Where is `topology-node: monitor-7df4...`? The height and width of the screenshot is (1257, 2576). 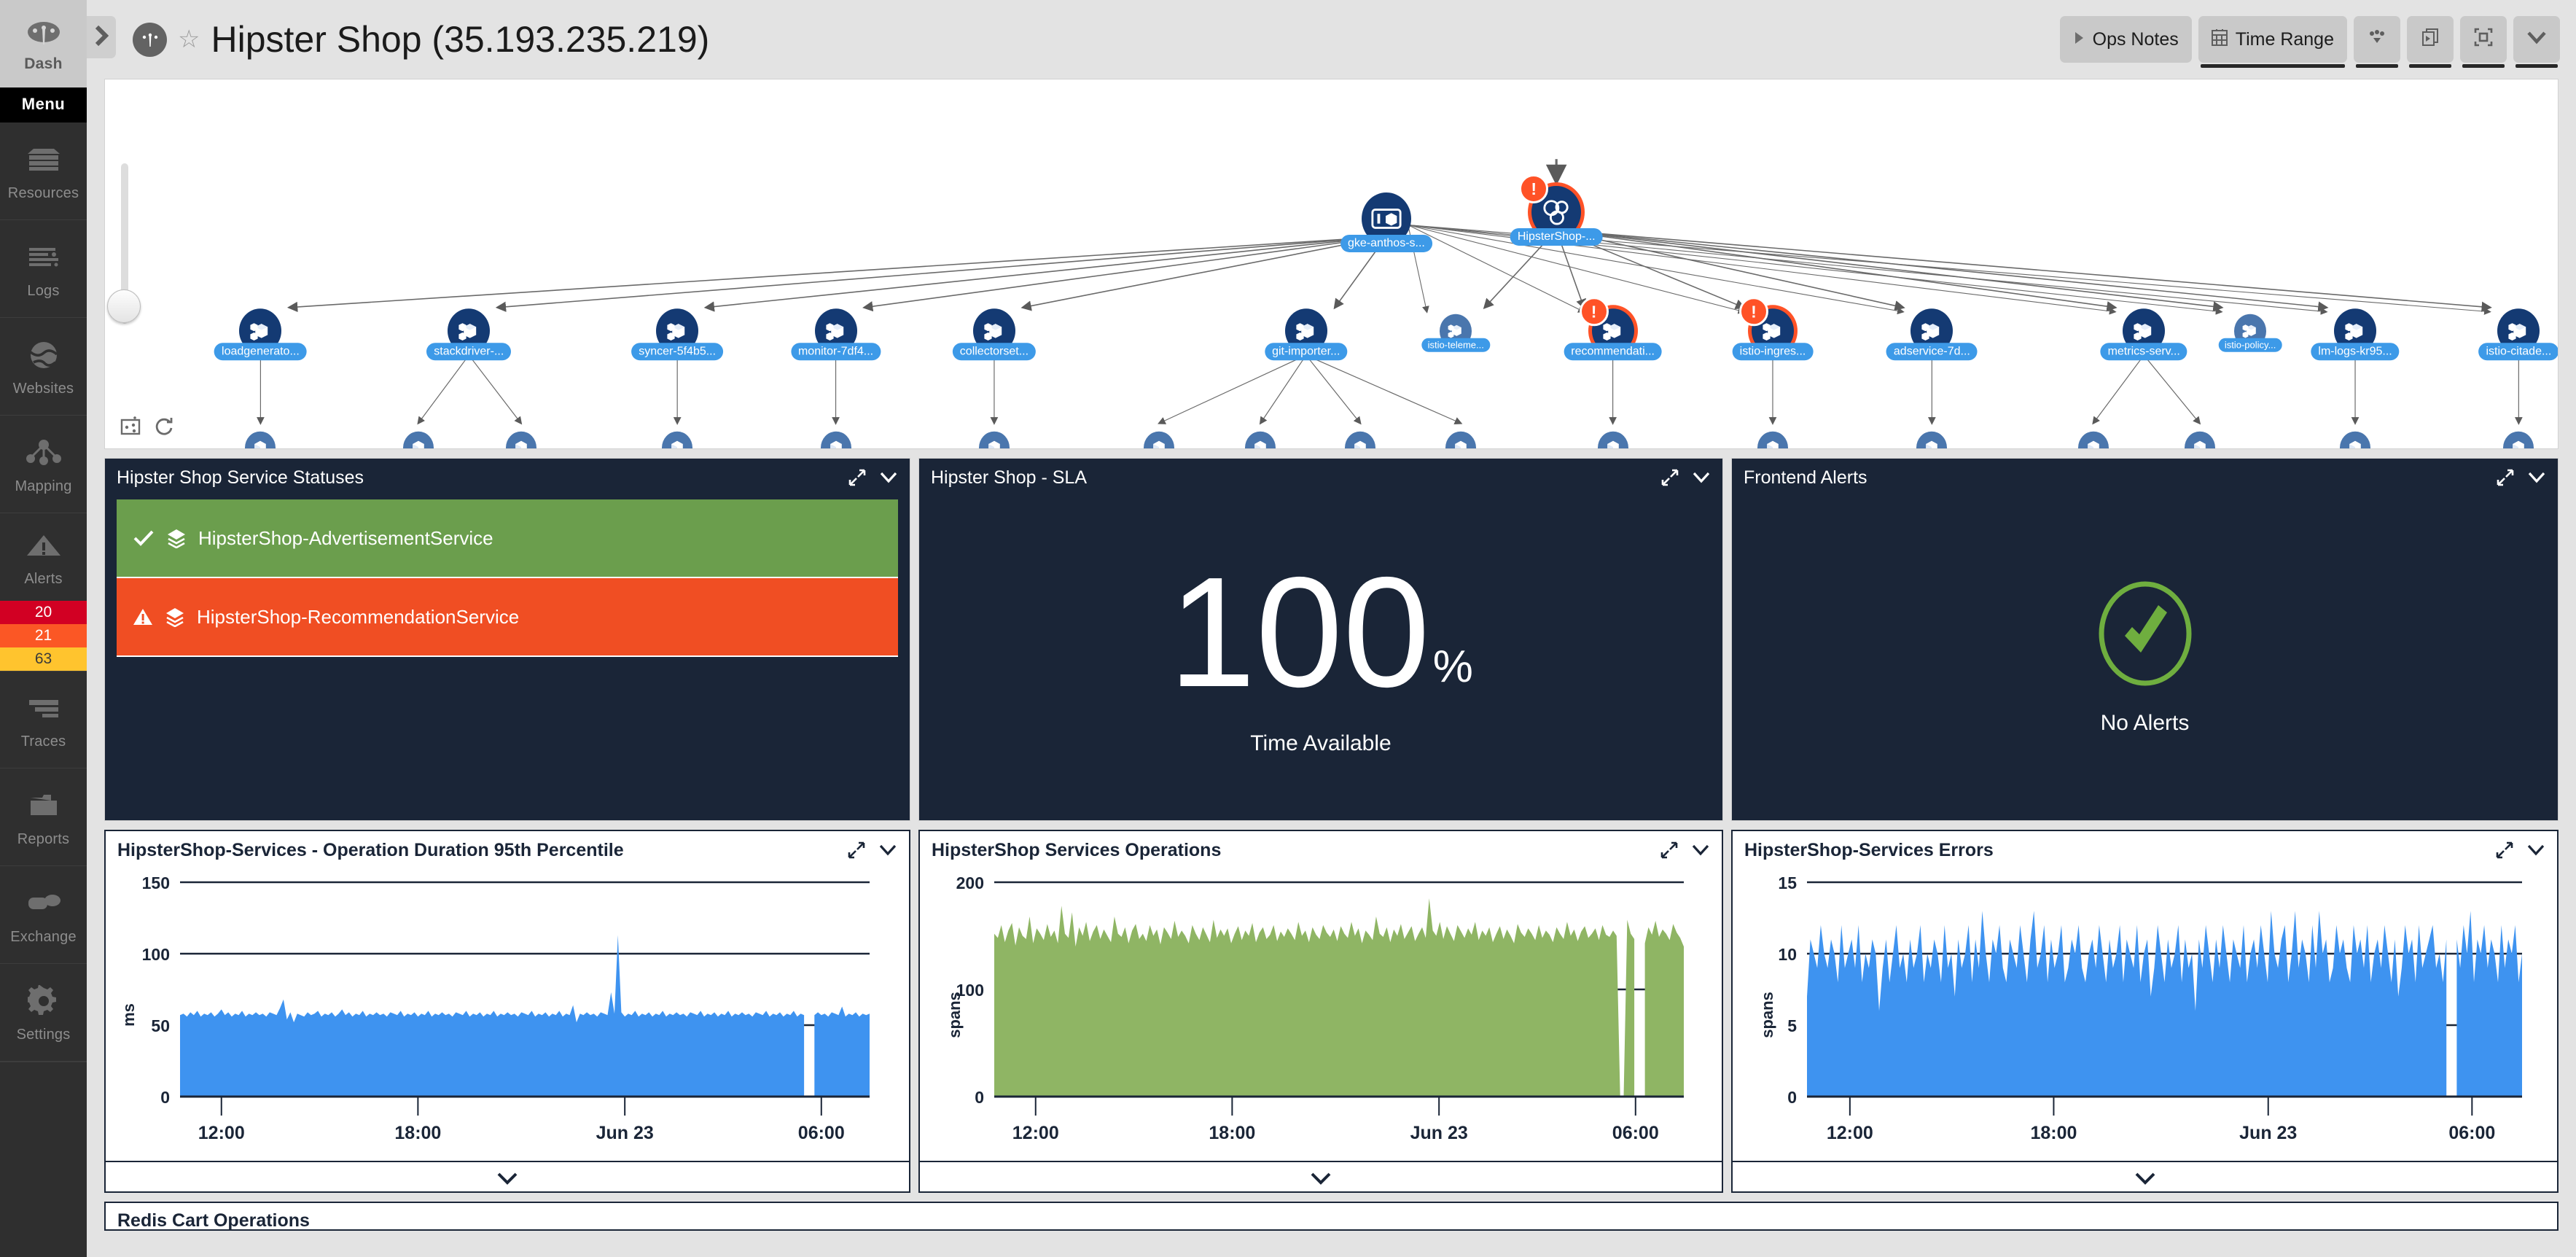 topology-node: monitor-7df4... is located at coordinates (836, 335).